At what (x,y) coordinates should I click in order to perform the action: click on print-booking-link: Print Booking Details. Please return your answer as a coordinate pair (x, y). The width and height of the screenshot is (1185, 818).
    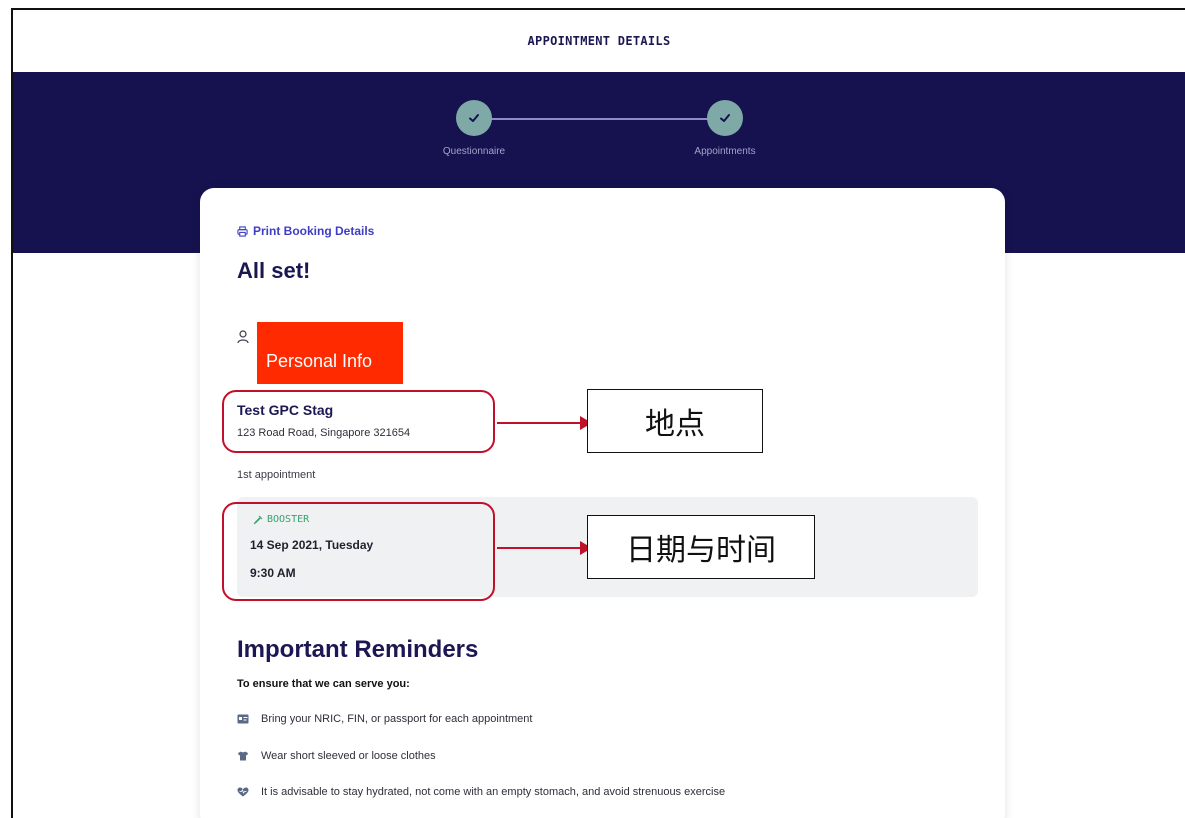
    Looking at the image, I should click on (305, 231).